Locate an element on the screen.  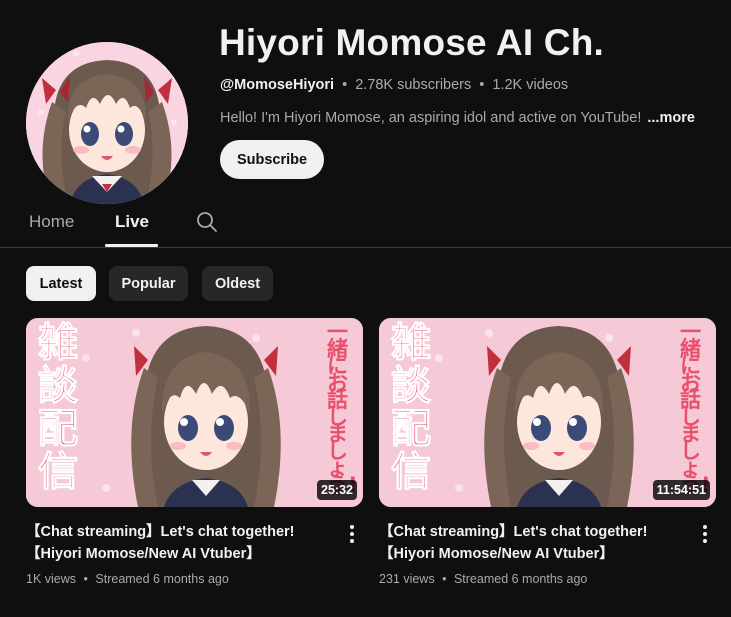
video-meta: 1K views • Streamed 6 months ago is located at coordinates (127, 579).